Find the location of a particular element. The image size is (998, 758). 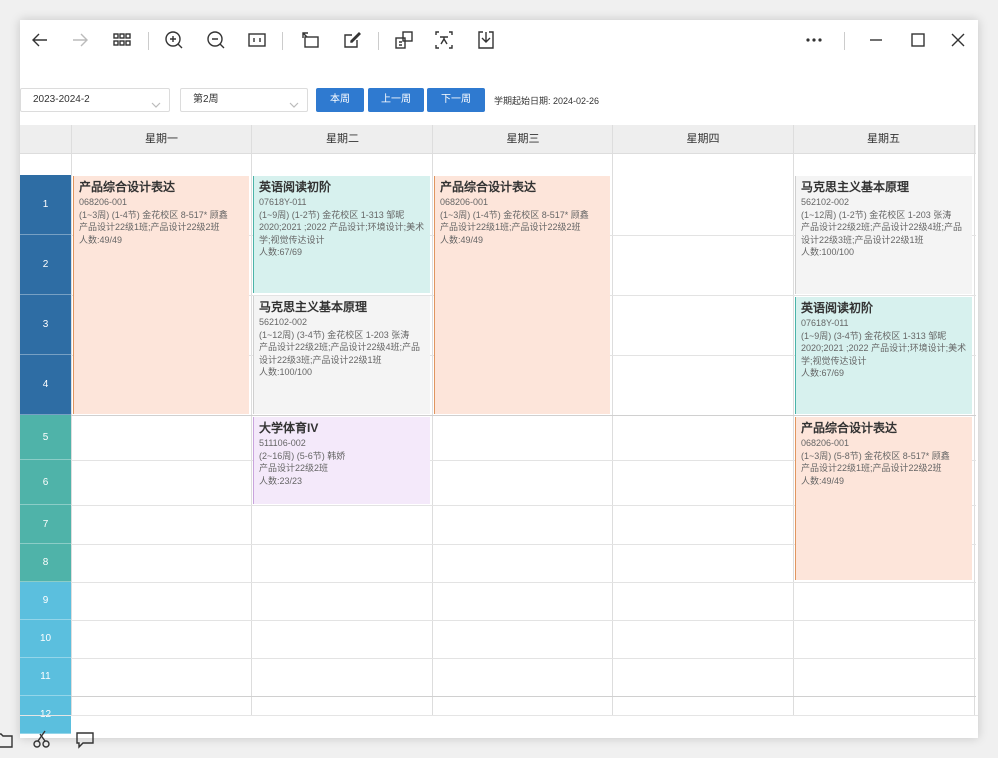

course-count: 人数:23/23 is located at coordinates (281, 480).